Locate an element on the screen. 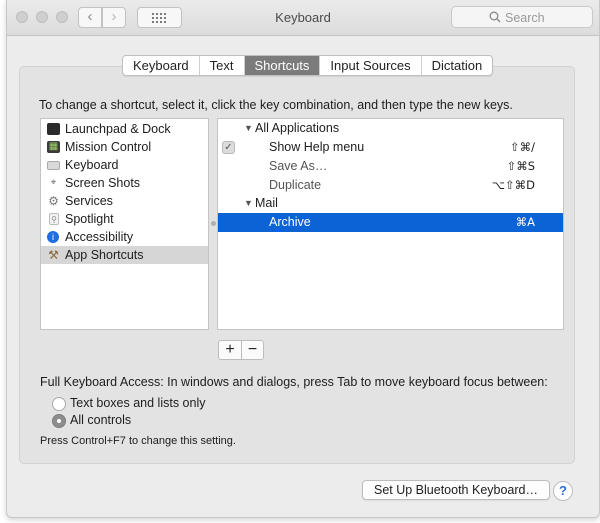  shortcut-label: Duplicate is located at coordinates (295, 185).